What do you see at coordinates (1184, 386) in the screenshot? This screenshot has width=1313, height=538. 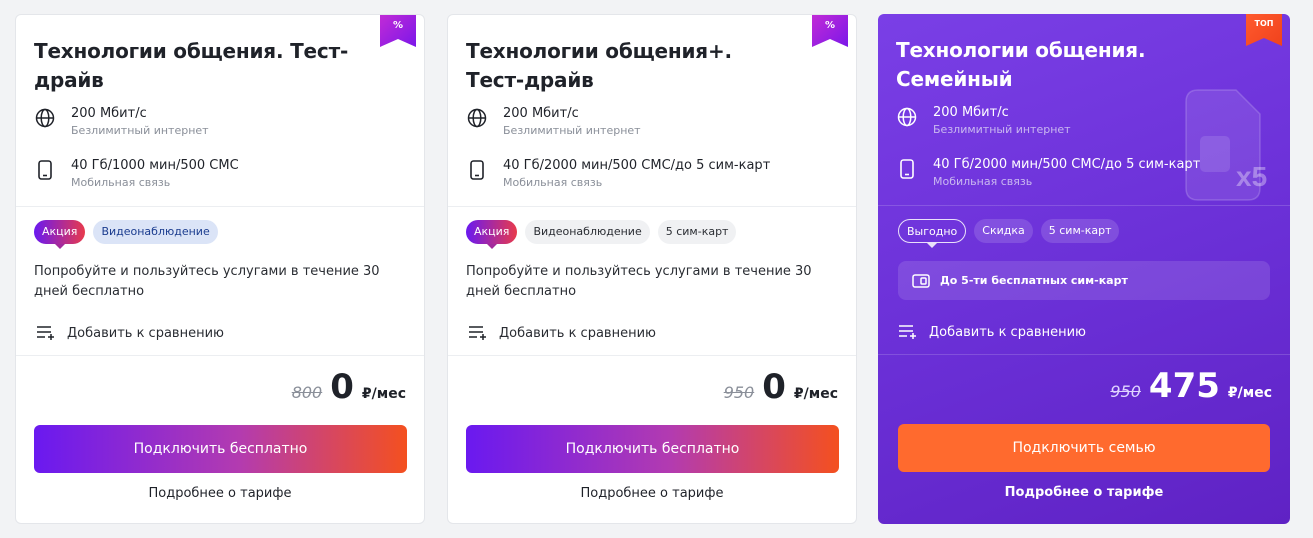 I see `new-price: 475` at bounding box center [1184, 386].